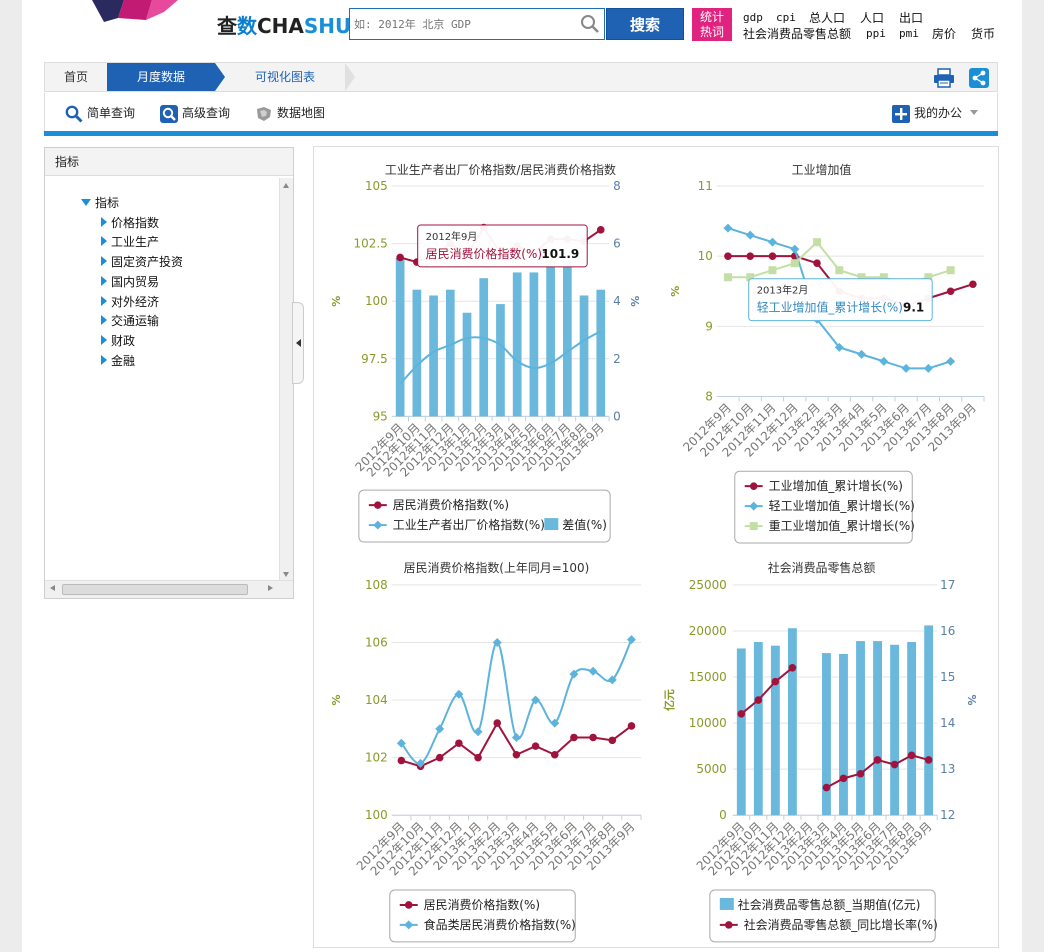  Describe the element at coordinates (711, 32) in the screenshot. I see `hot-badge-line2: 热词` at that location.